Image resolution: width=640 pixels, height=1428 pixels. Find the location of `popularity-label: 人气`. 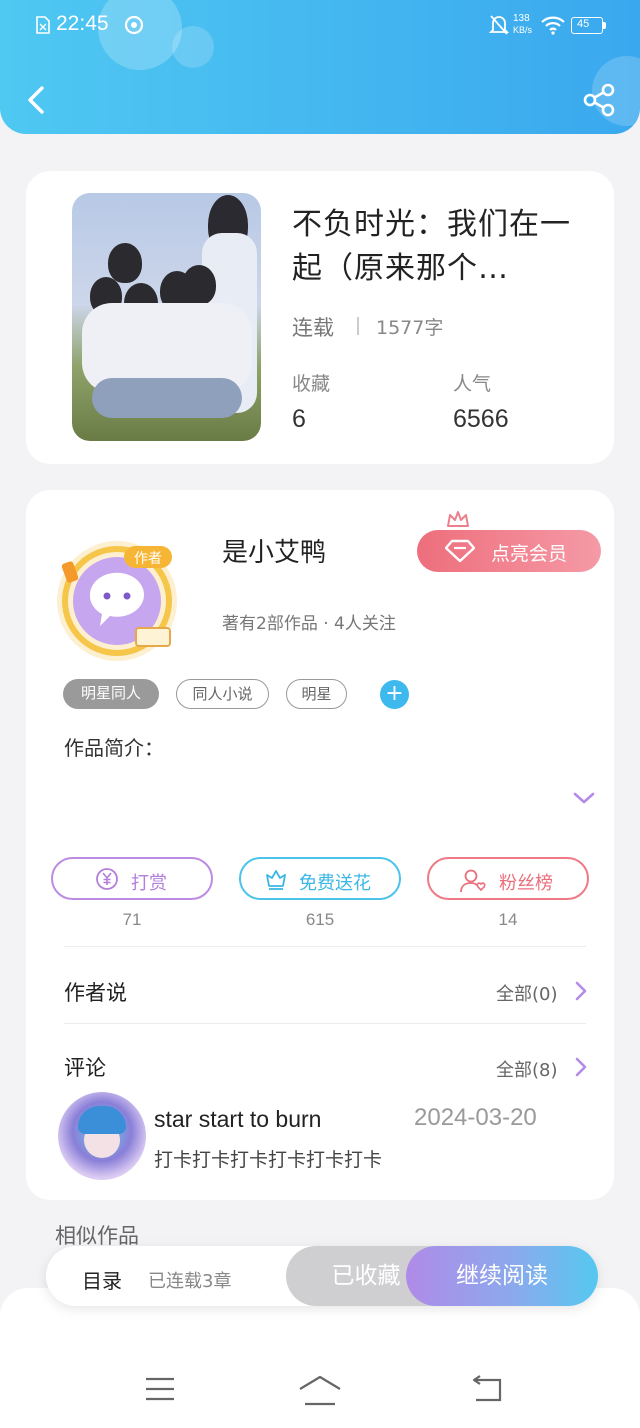

popularity-label: 人气 is located at coordinates (472, 384).